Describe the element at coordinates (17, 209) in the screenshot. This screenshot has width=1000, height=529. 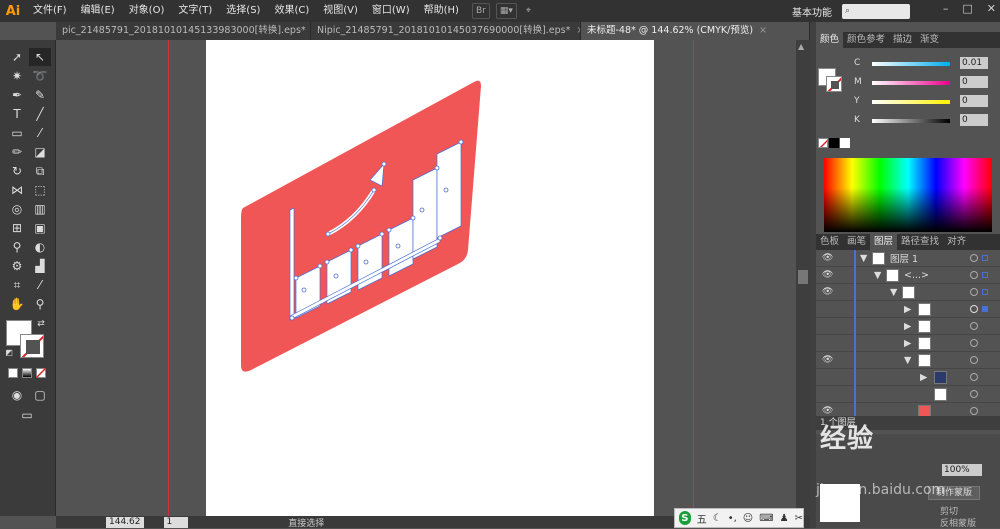
I see `shape-builder-icon: ◎` at that location.